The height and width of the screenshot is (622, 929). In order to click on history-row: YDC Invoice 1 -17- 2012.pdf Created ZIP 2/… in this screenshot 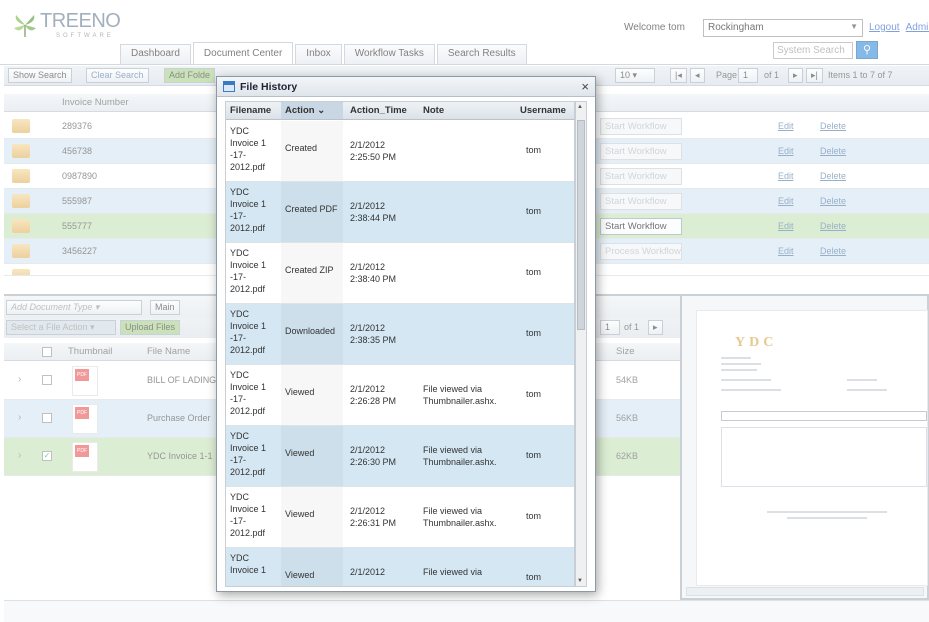, I will do `click(400, 273)`.